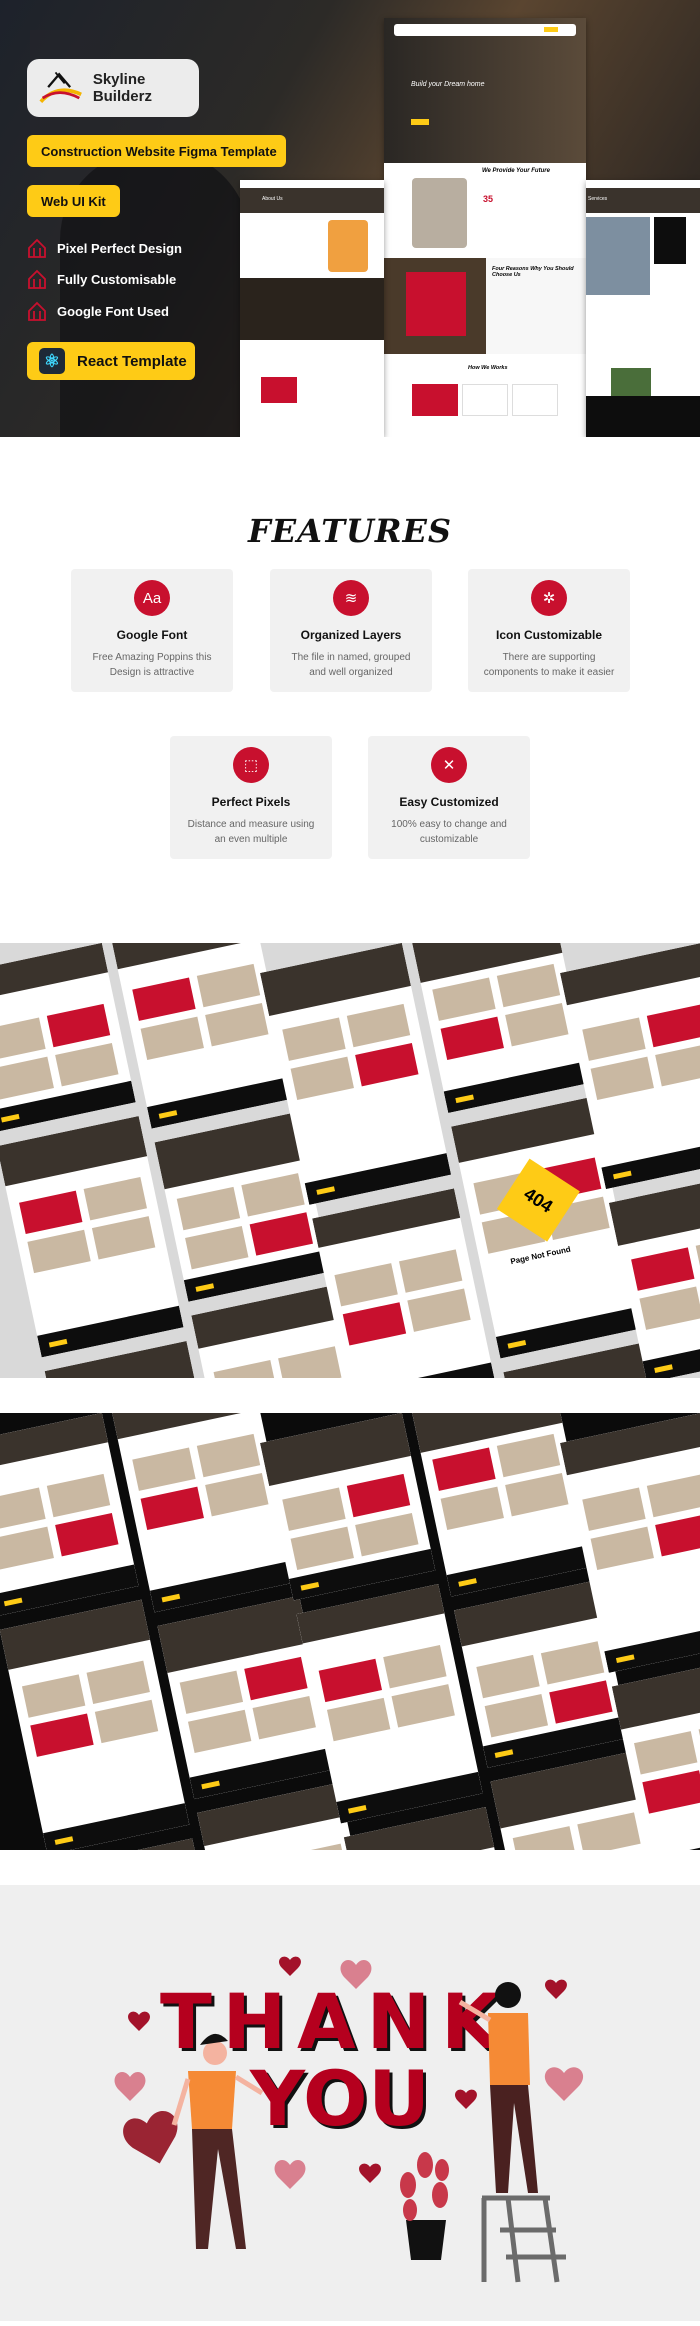 This screenshot has height=2326, width=700. What do you see at coordinates (549, 598) in the screenshot?
I see `components-icon: ✲` at bounding box center [549, 598].